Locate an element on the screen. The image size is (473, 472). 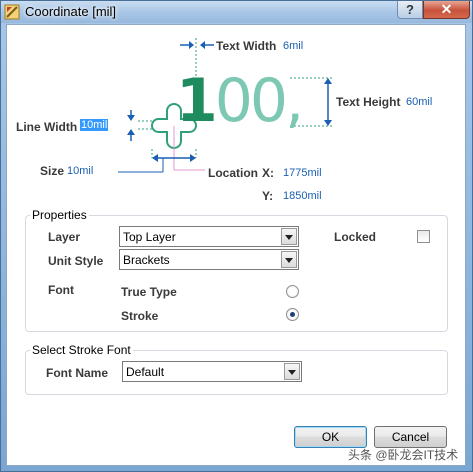
ok-button: OK is located at coordinates (330, 437).